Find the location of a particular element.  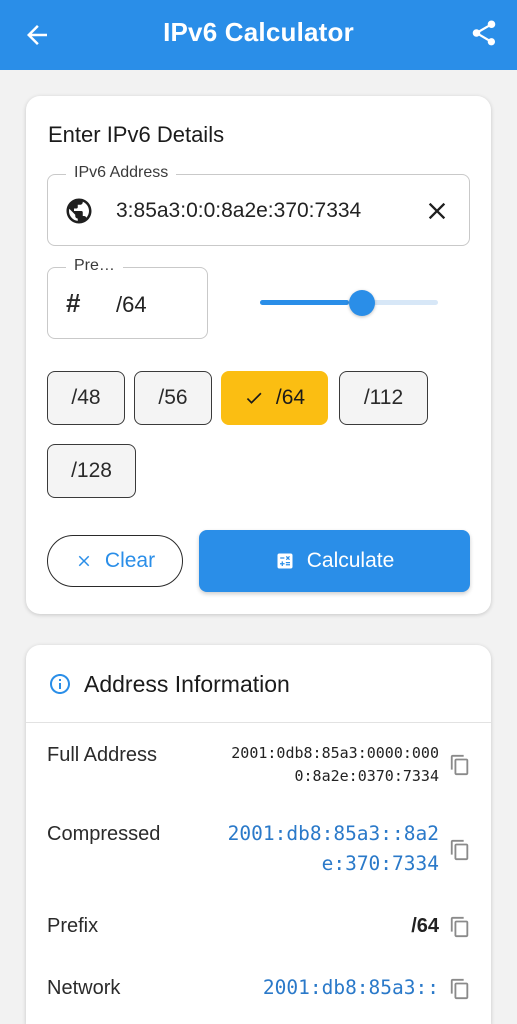

info-card-title: Address Information is located at coordinates (187, 684).